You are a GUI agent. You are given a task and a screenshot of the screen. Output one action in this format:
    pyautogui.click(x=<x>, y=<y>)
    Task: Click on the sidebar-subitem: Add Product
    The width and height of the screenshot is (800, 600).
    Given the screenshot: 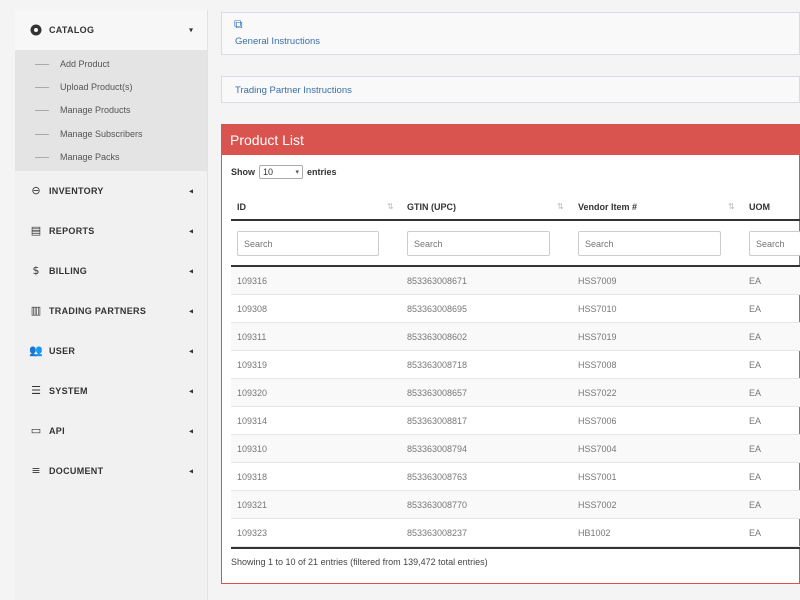 What is the action you would take?
    pyautogui.click(x=111, y=63)
    